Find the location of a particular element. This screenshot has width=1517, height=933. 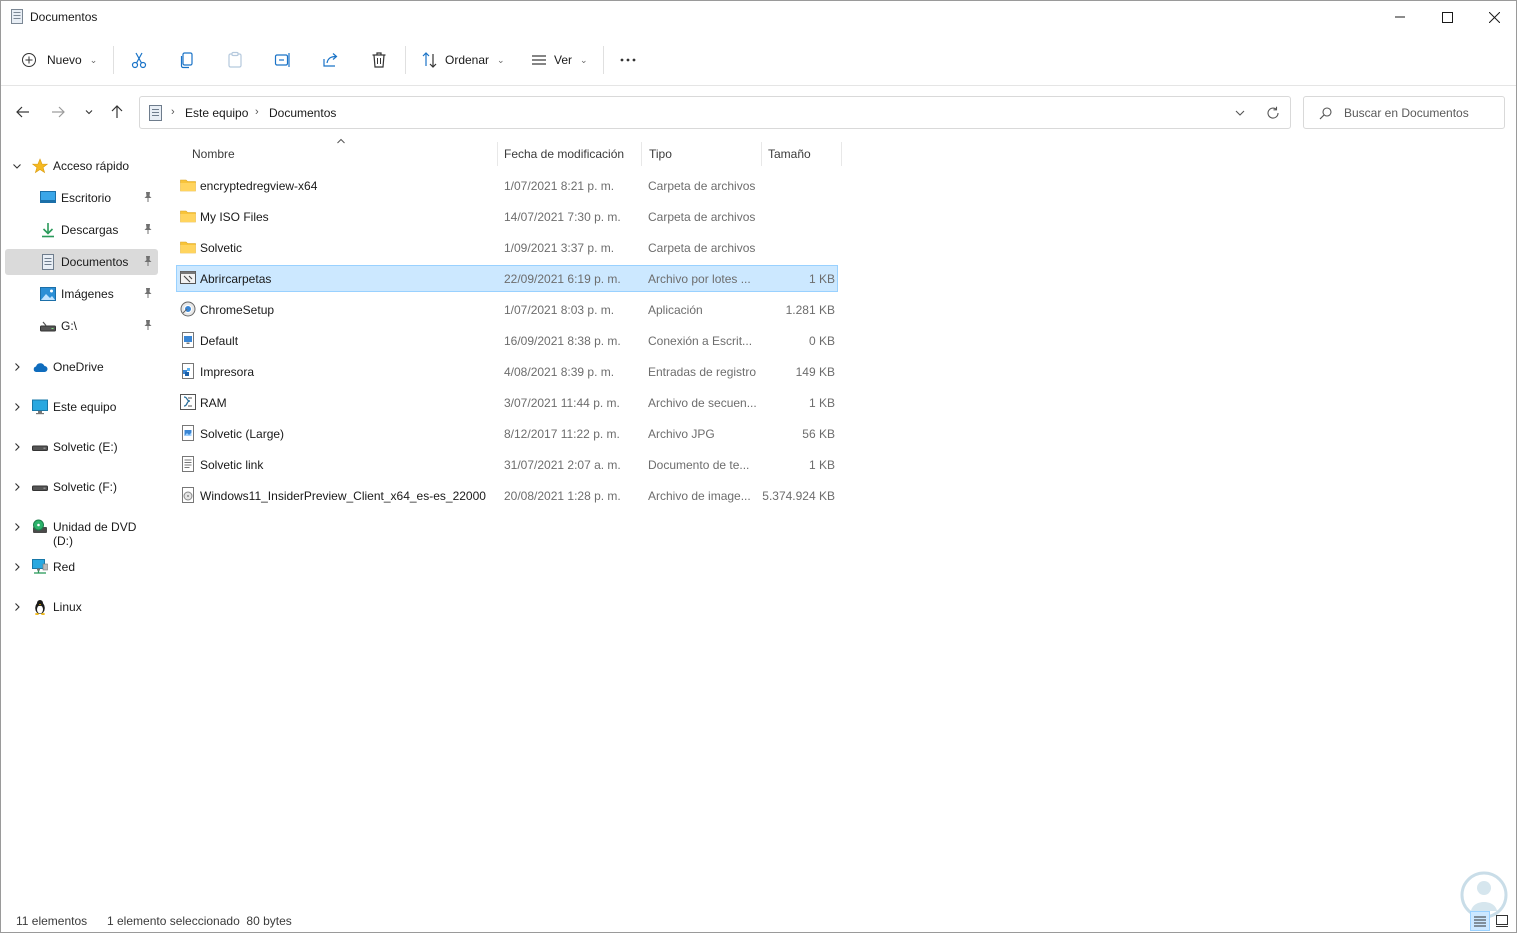

up-button is located at coordinates (117, 112).